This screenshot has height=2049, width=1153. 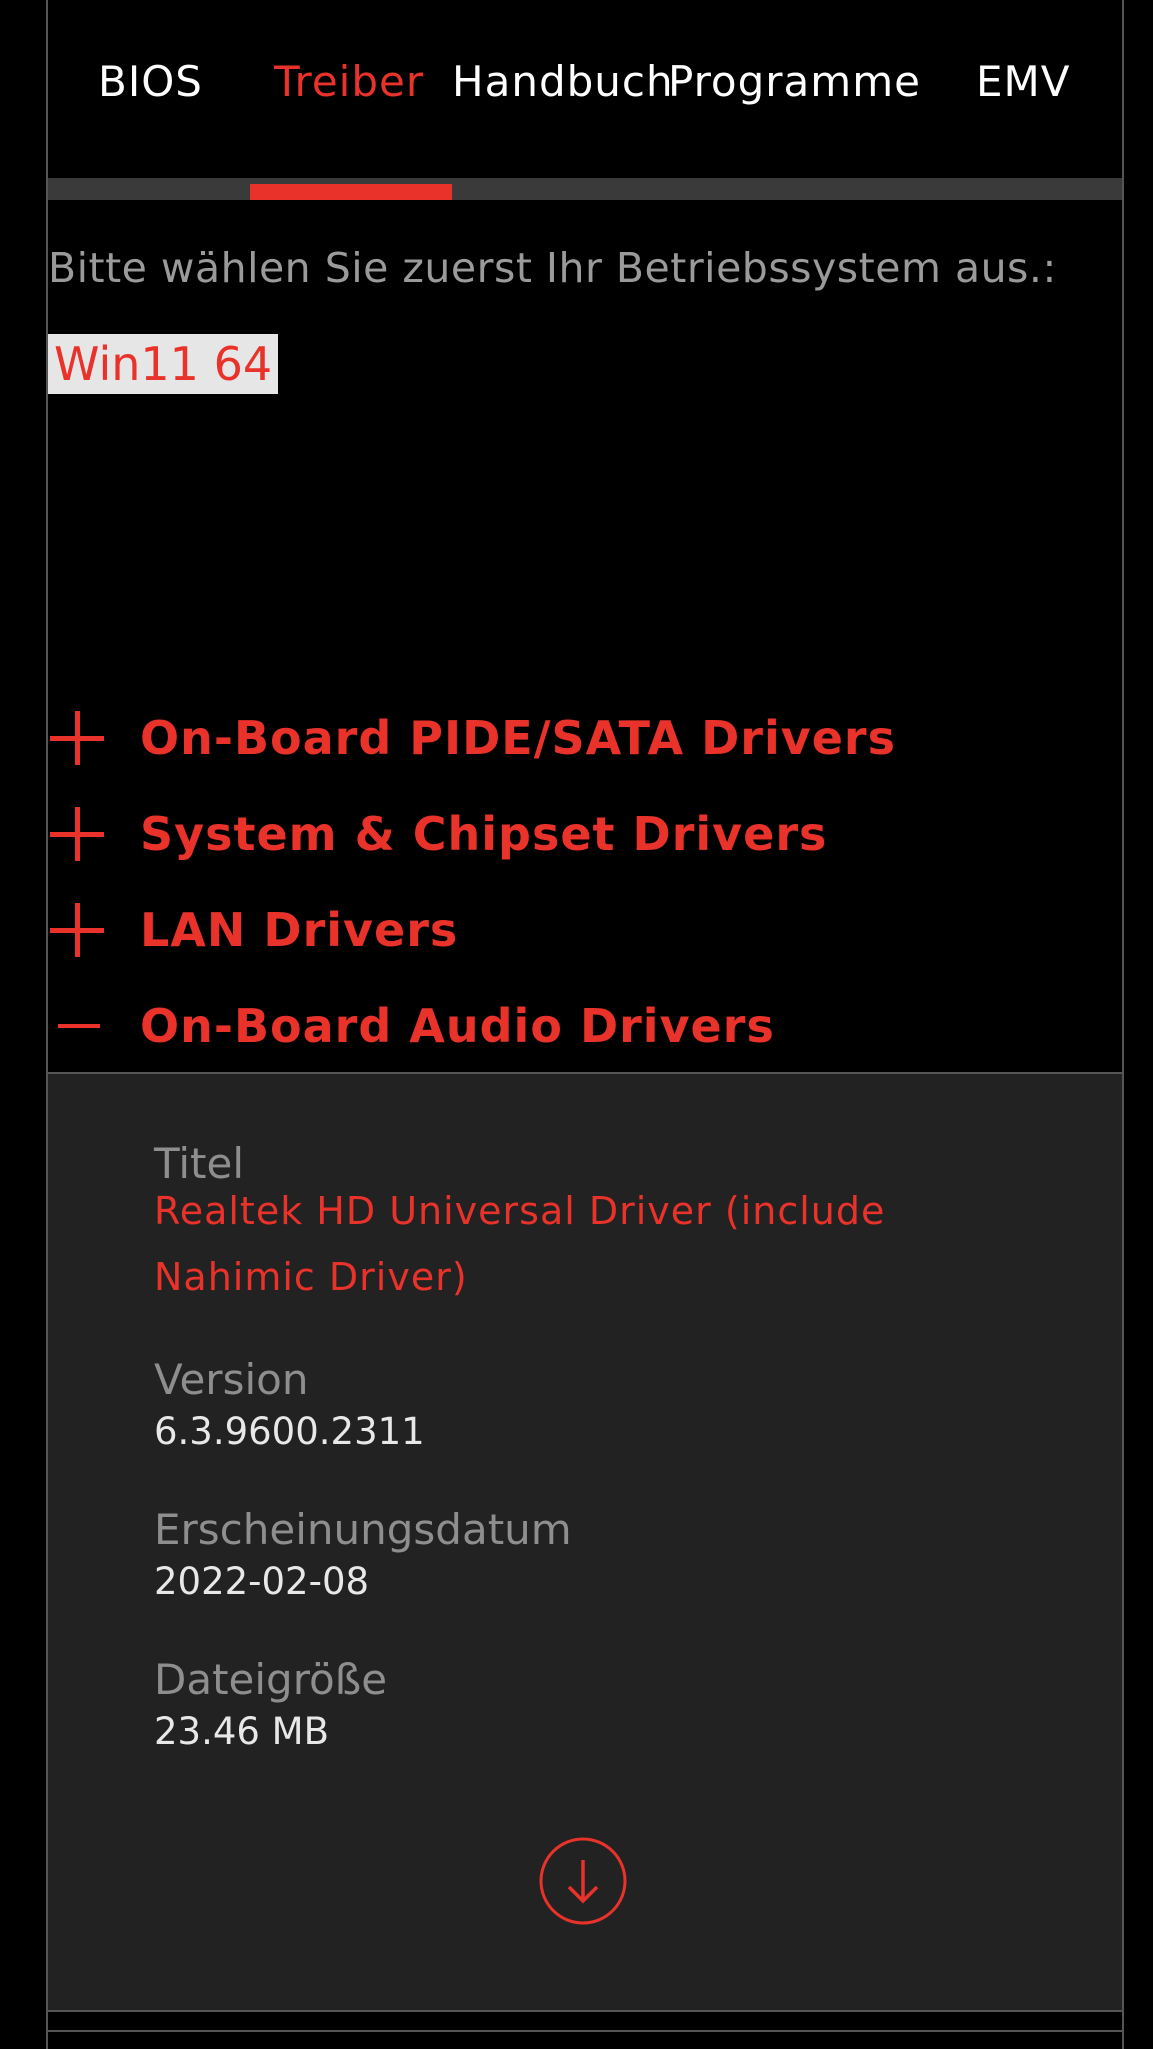 What do you see at coordinates (150, 82) in the screenshot?
I see `tab-bios: BIOS` at bounding box center [150, 82].